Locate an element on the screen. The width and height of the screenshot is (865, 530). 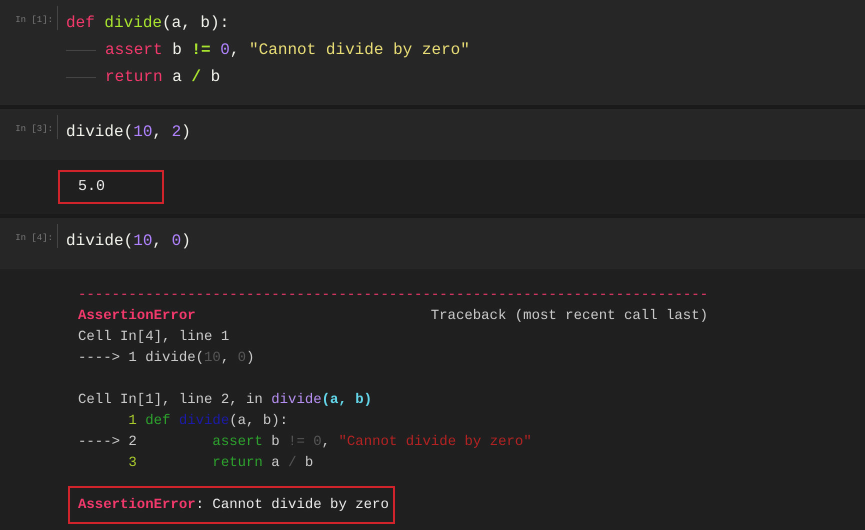
traceback-line: 1 def divide(a, b): is located at coordinates (207, 421).